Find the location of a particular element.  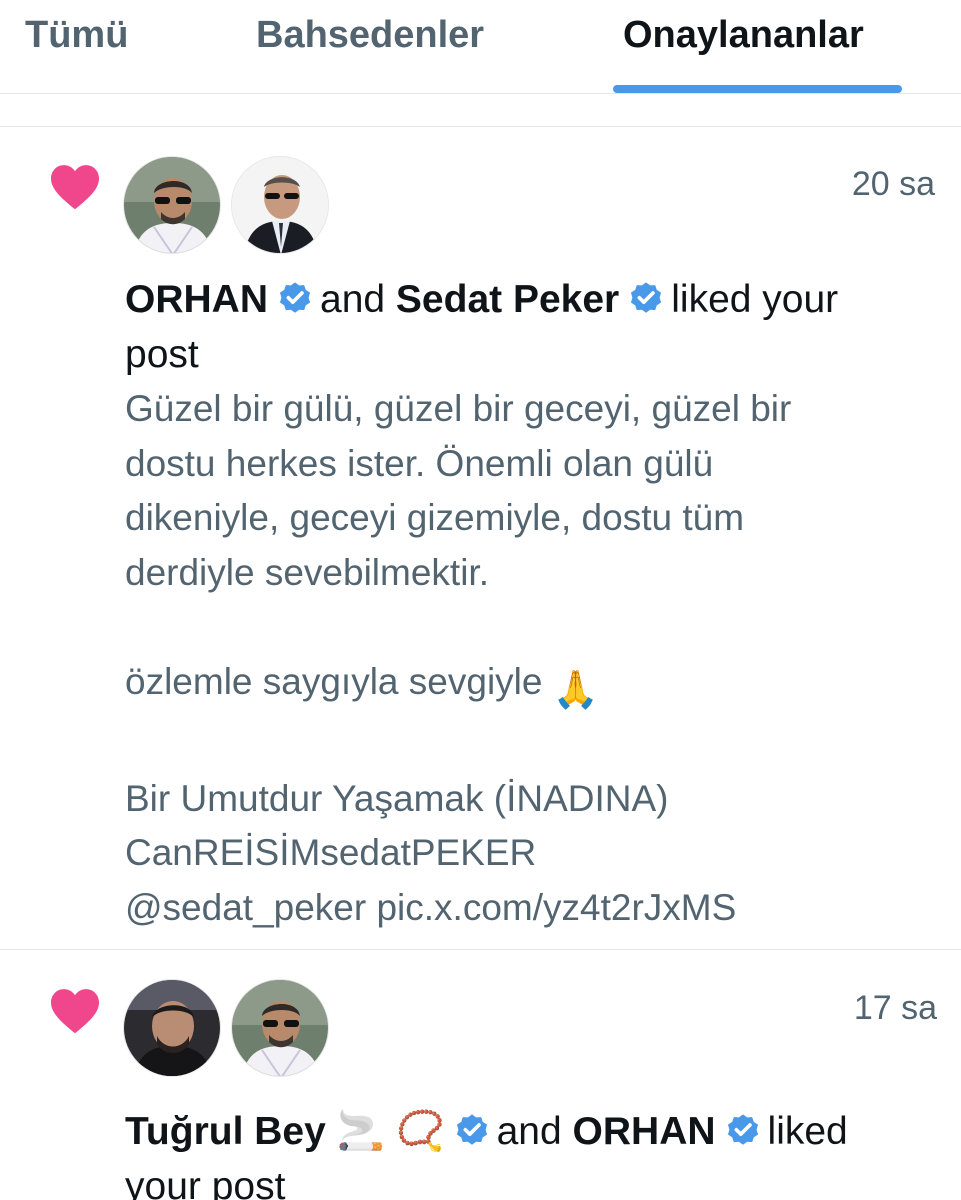

avatar-sedat-peker is located at coordinates (280, 205).